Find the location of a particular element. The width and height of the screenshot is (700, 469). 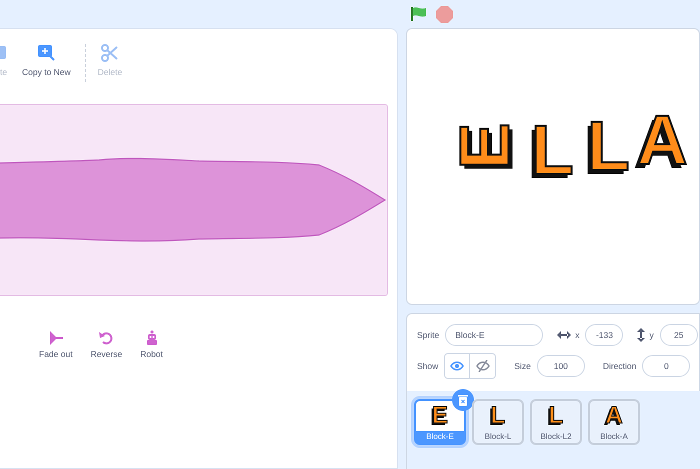

sprite-costume: E is located at coordinates (440, 416).